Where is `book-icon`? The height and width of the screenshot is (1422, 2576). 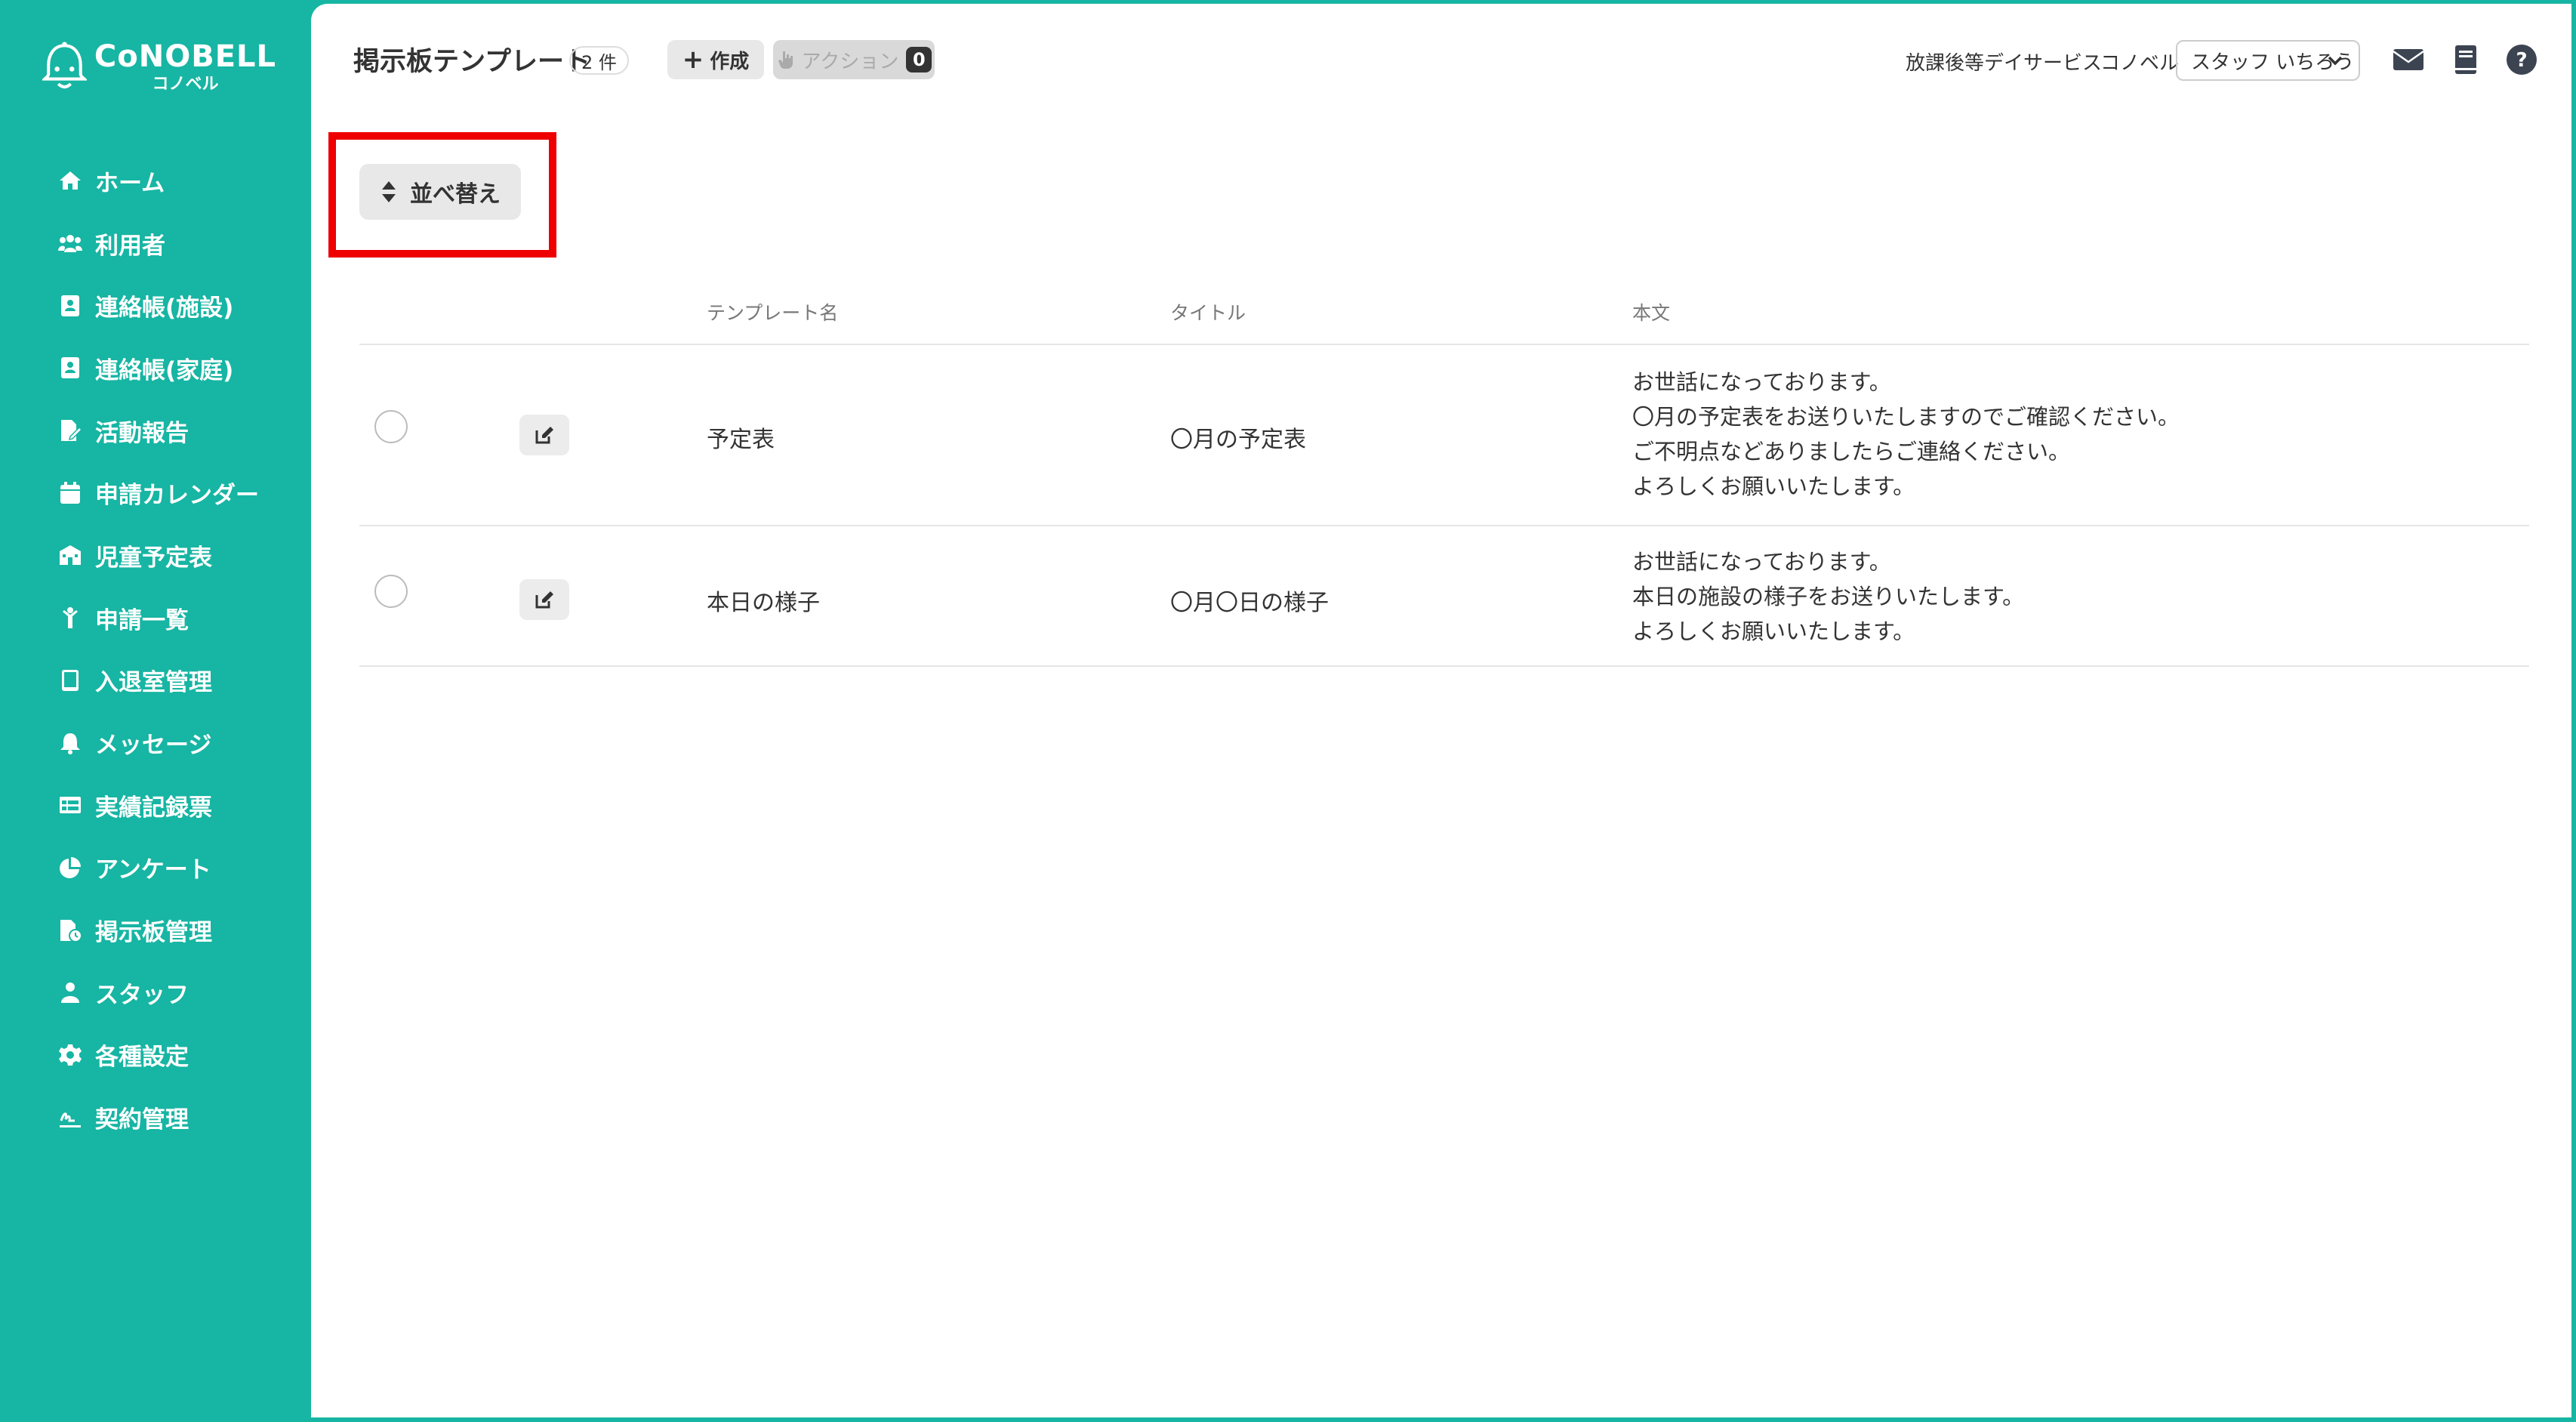 book-icon is located at coordinates (2465, 59).